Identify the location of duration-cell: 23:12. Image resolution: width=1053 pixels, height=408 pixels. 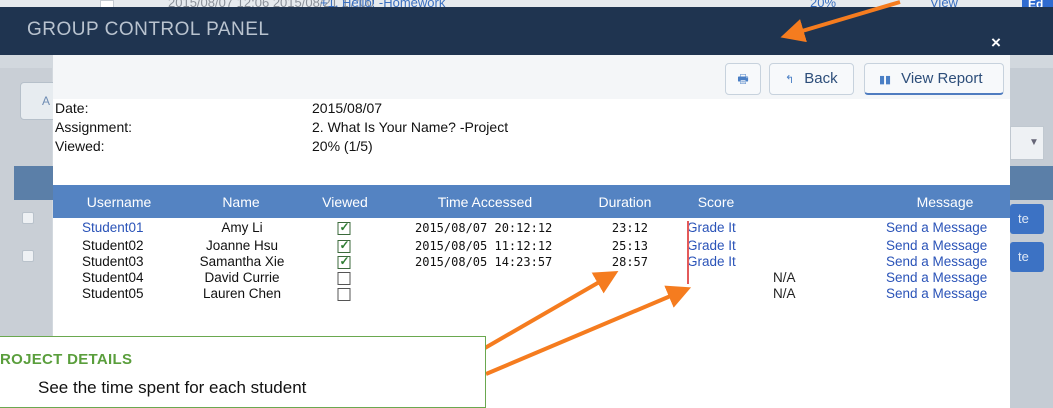
(629, 228).